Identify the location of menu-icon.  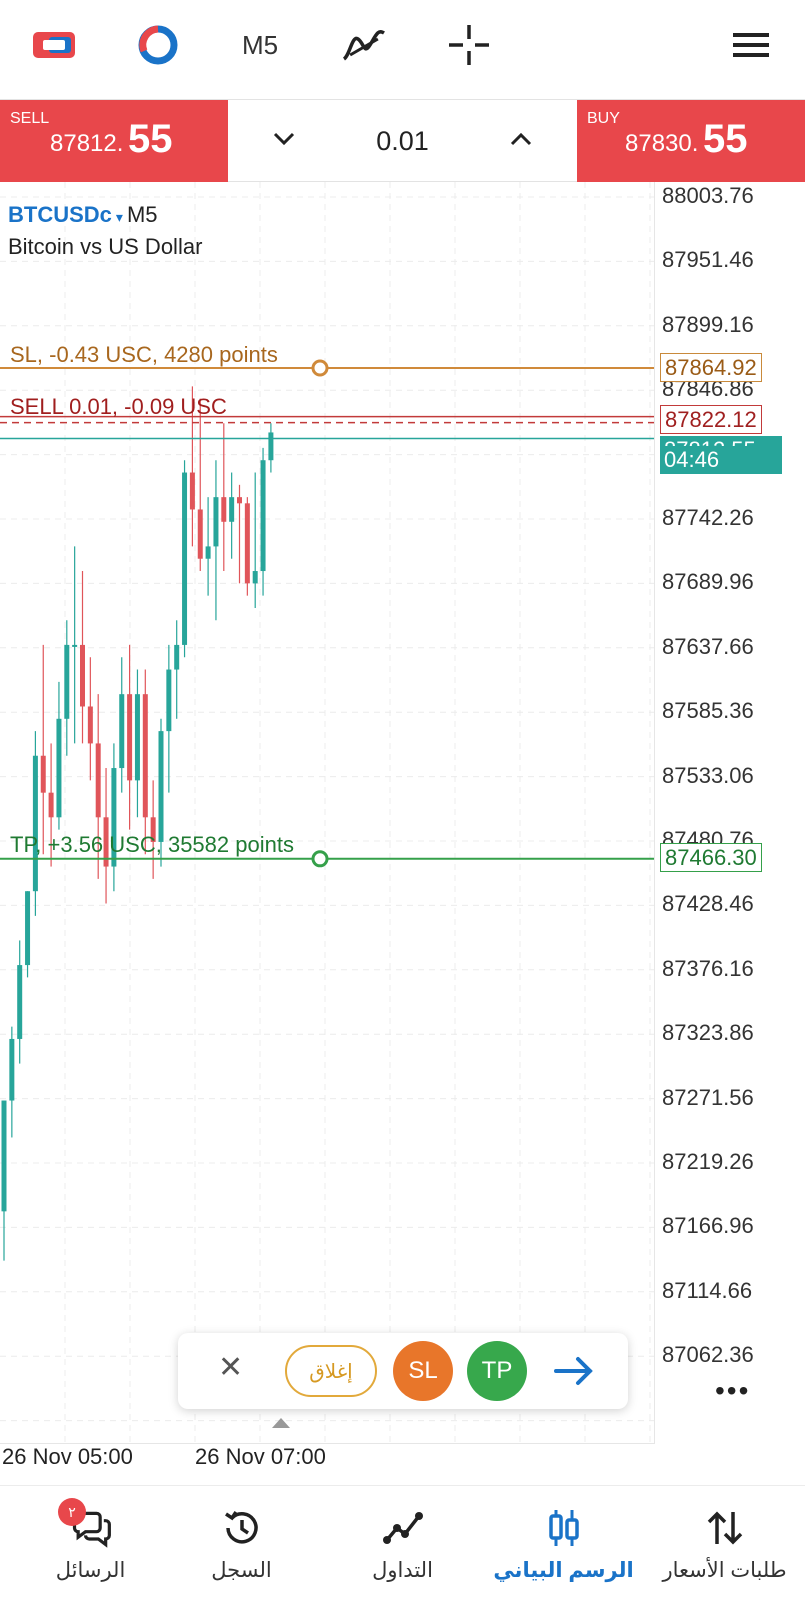
(751, 45).